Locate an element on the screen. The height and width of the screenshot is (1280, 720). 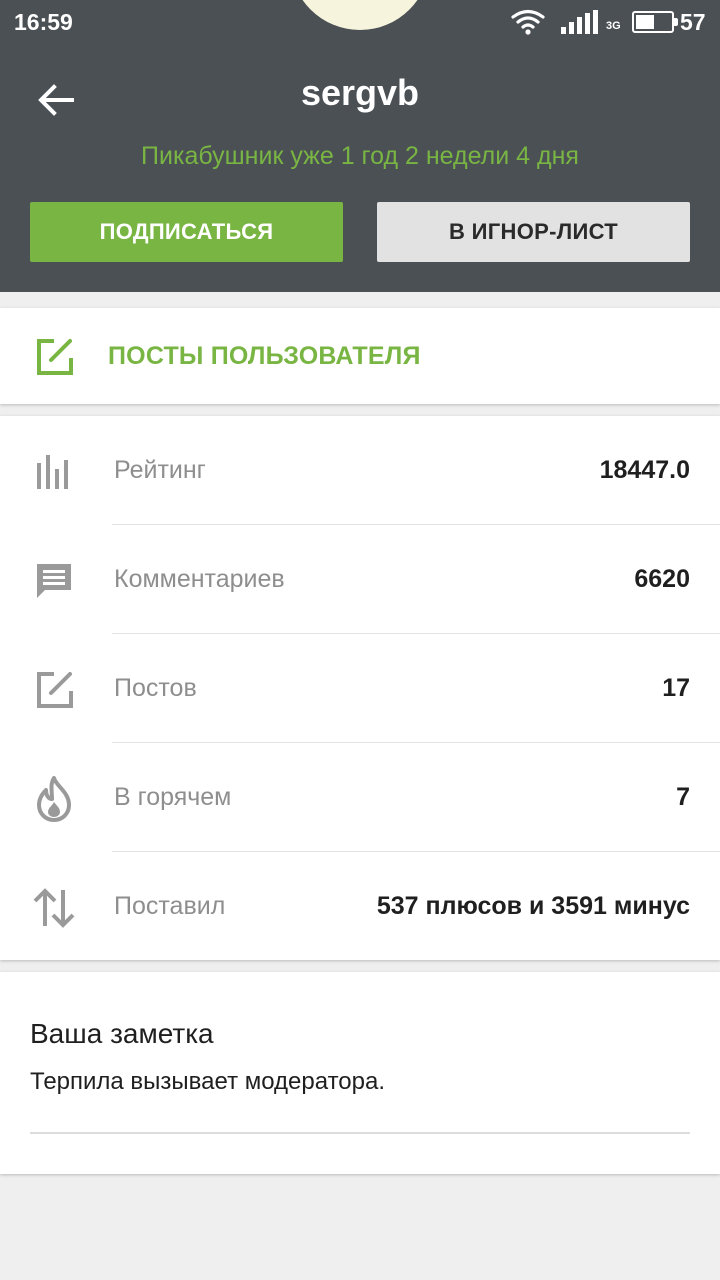
battery-fill is located at coordinates (645, 22).